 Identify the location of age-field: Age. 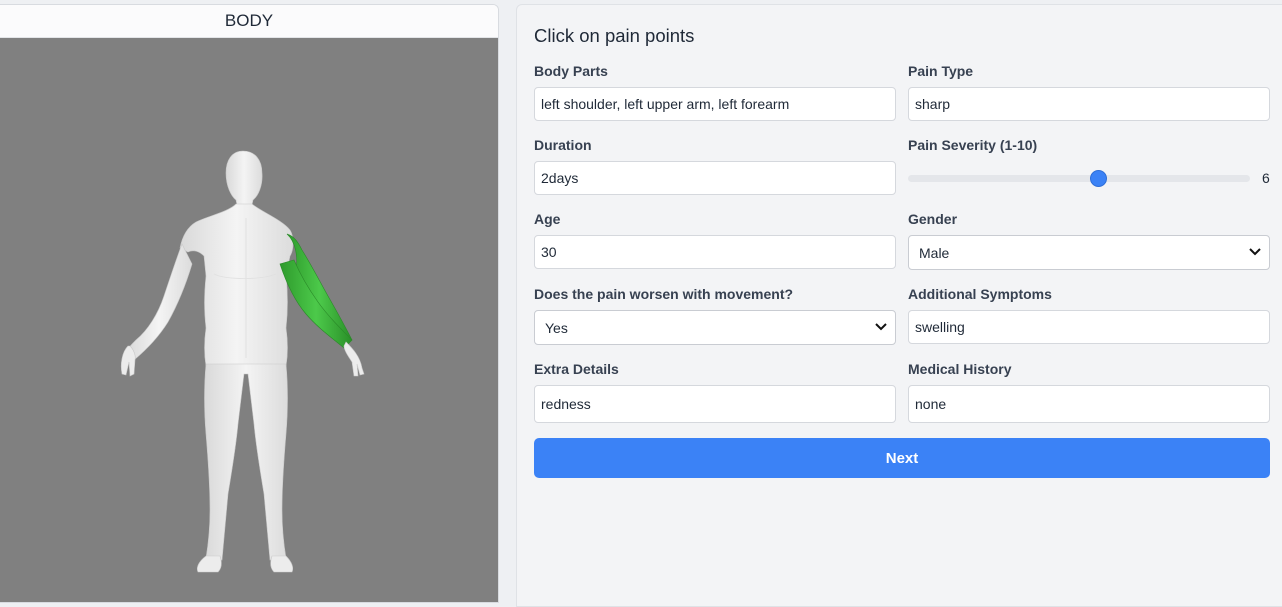
(715, 240).